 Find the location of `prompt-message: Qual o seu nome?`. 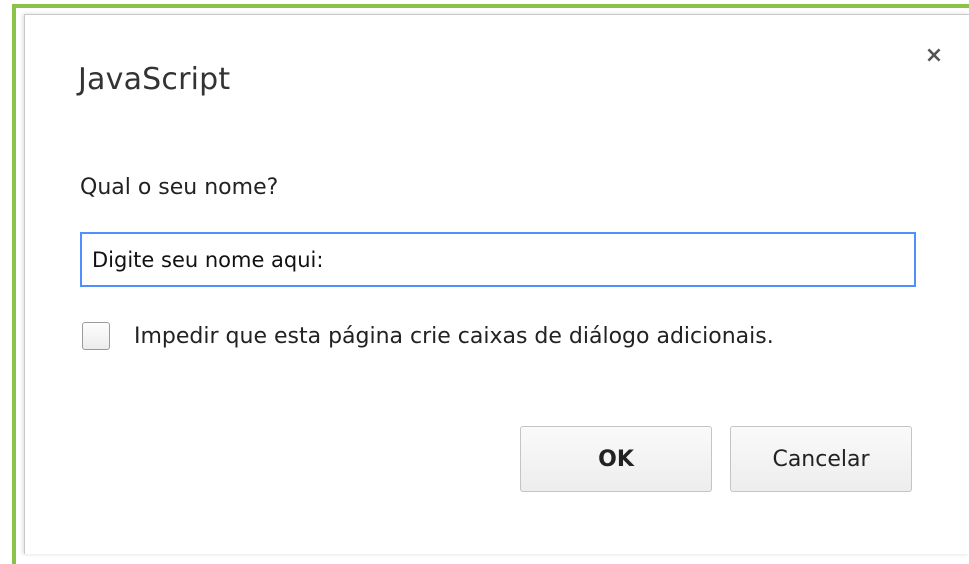

prompt-message: Qual o seu nome? is located at coordinates (179, 187).